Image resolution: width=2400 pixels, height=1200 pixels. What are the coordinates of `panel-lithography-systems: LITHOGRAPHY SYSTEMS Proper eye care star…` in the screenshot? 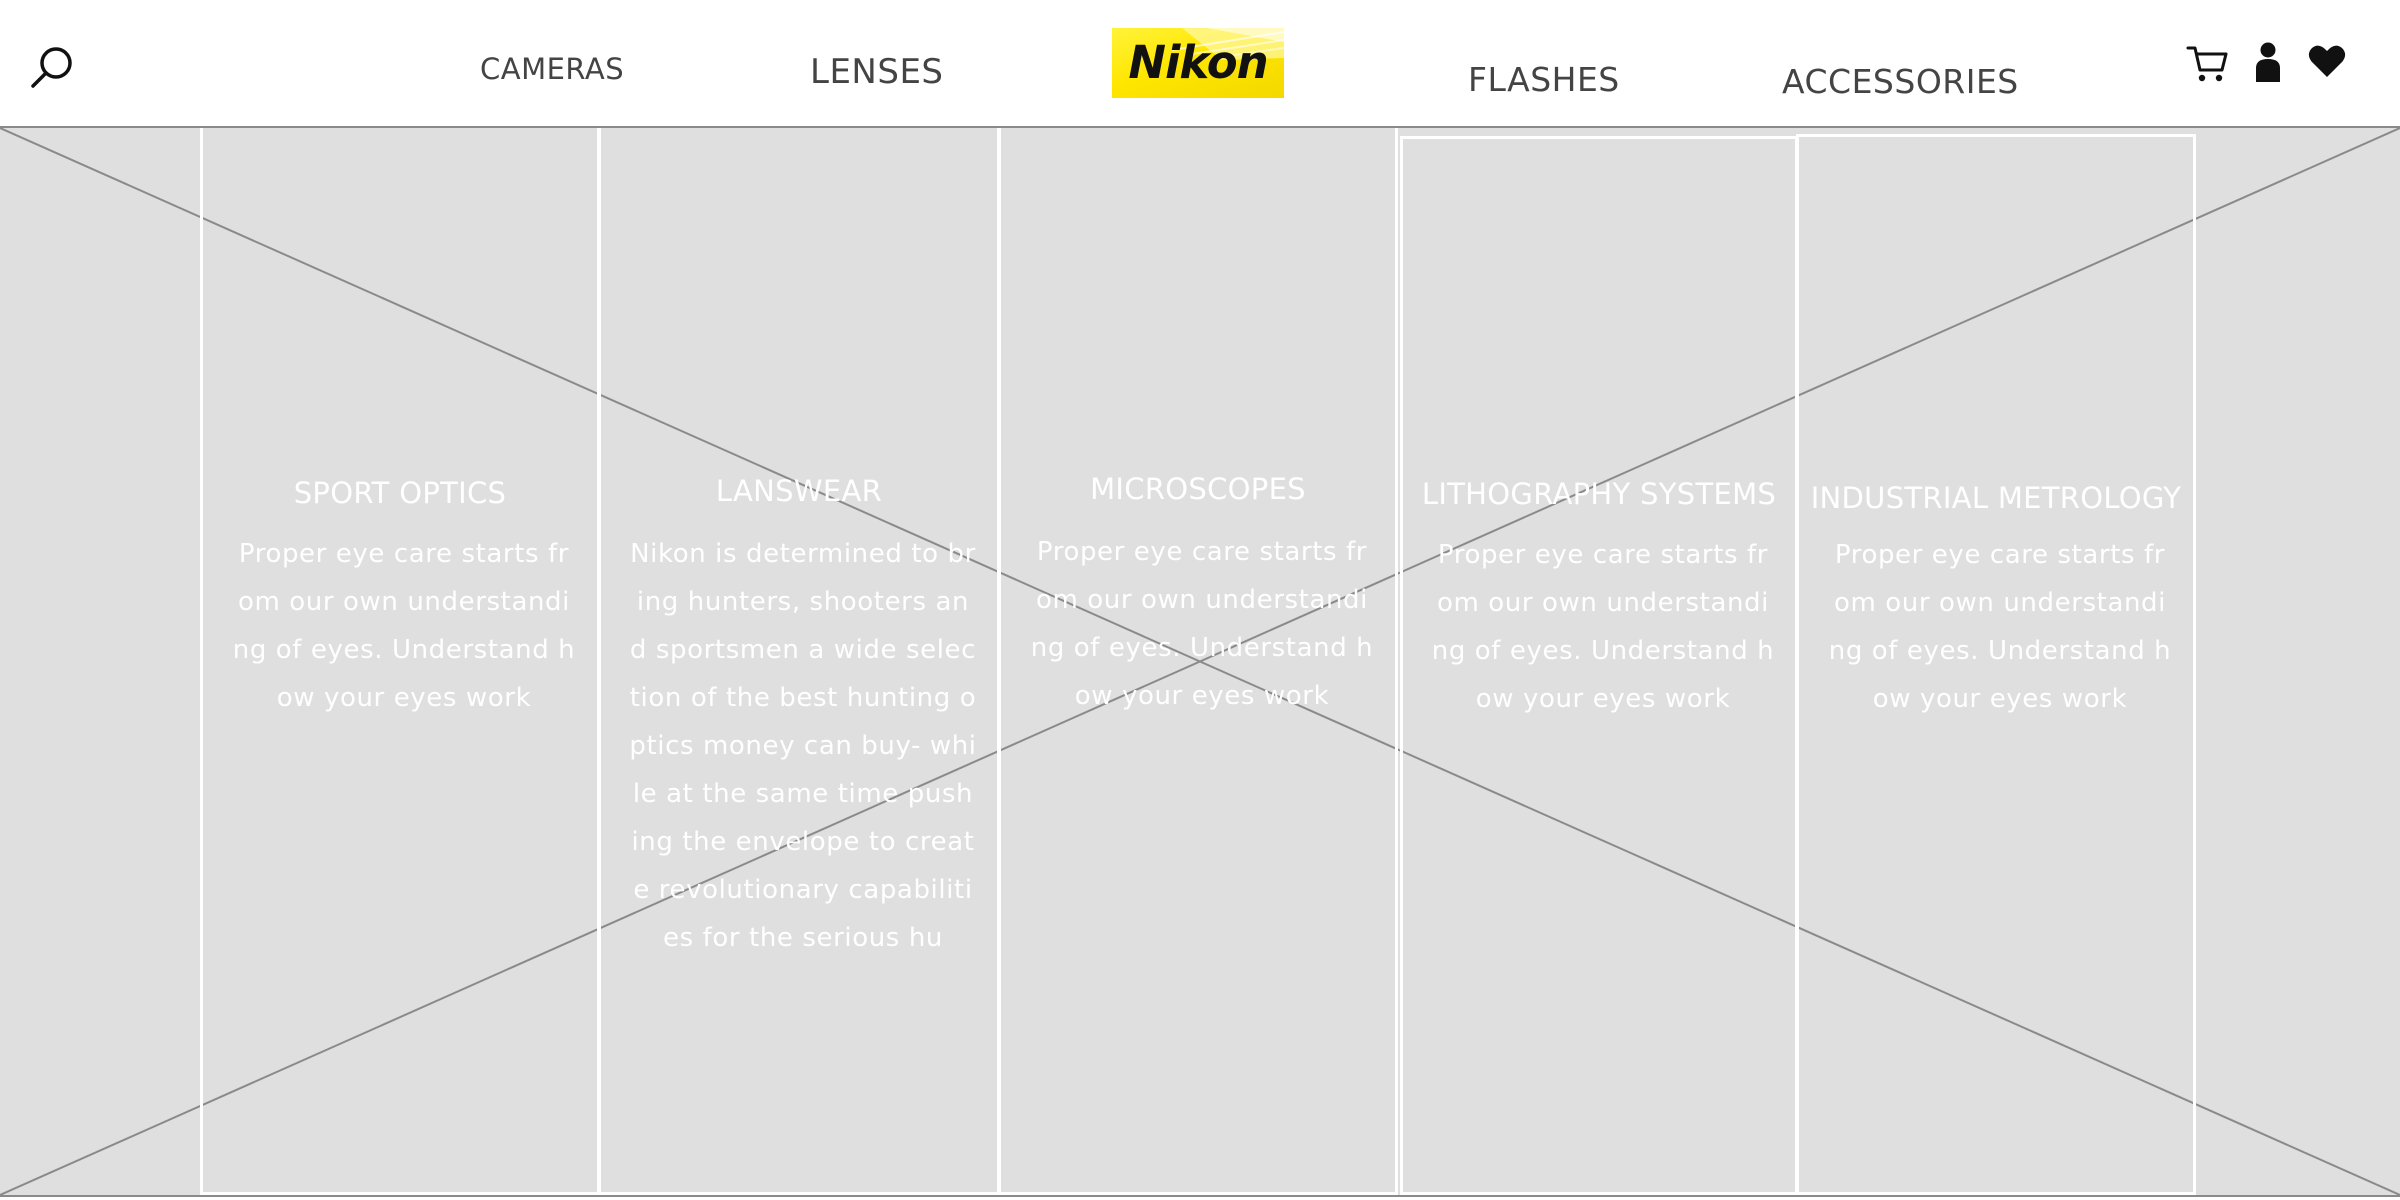 It's located at (1599, 665).